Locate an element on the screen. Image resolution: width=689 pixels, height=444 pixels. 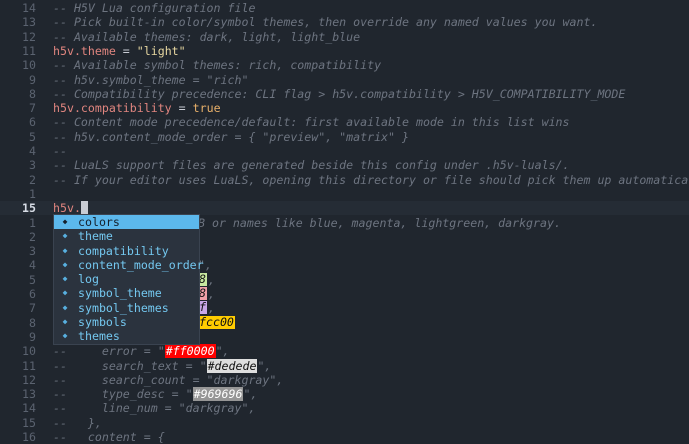
comment-text: -- search_count = "darkgray", is located at coordinates (168, 379).